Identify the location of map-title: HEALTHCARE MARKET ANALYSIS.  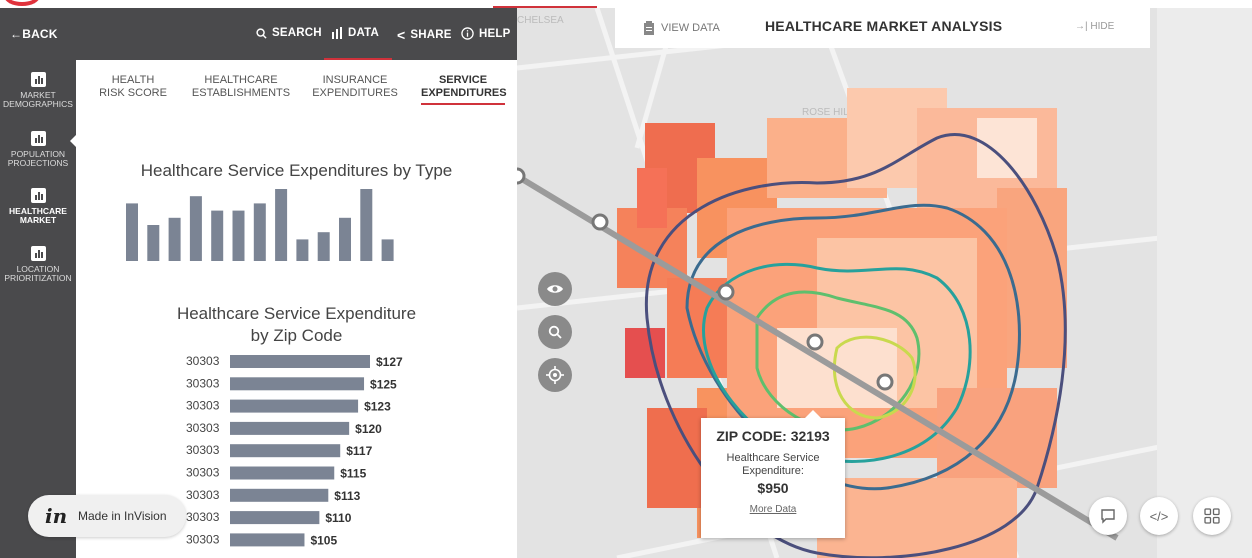
(884, 26).